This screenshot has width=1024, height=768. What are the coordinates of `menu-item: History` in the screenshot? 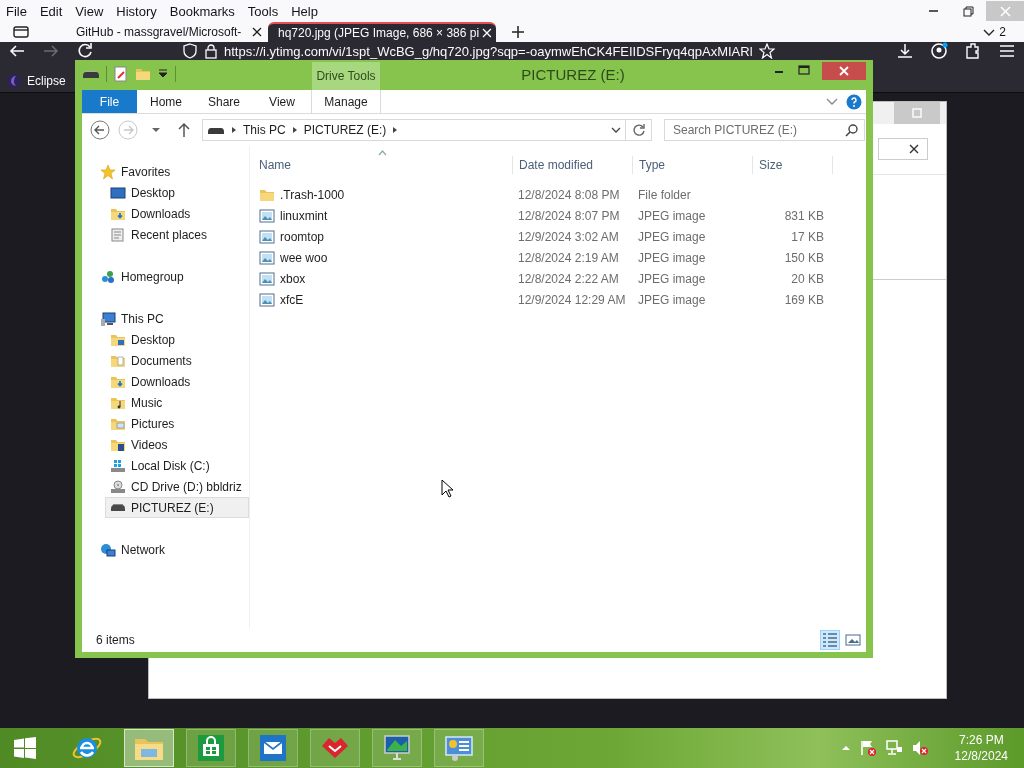 It's located at (137, 11).